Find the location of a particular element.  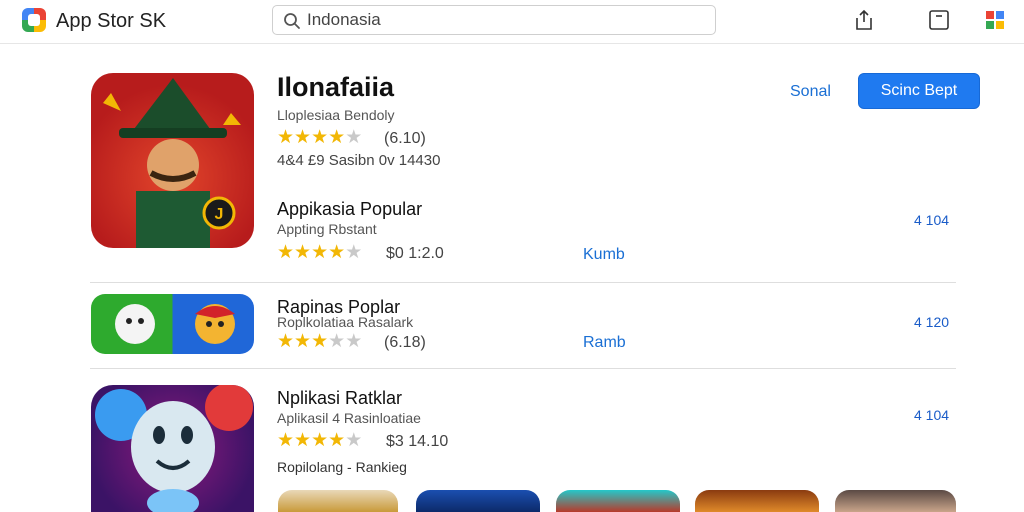

primary-button: Scinc Bept is located at coordinates (919, 91).